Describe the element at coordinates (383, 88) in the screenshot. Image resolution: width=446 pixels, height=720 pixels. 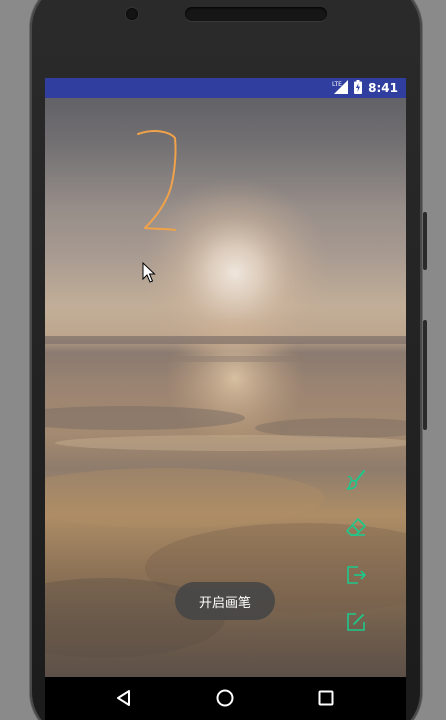
I see `status-time: 8:41` at that location.